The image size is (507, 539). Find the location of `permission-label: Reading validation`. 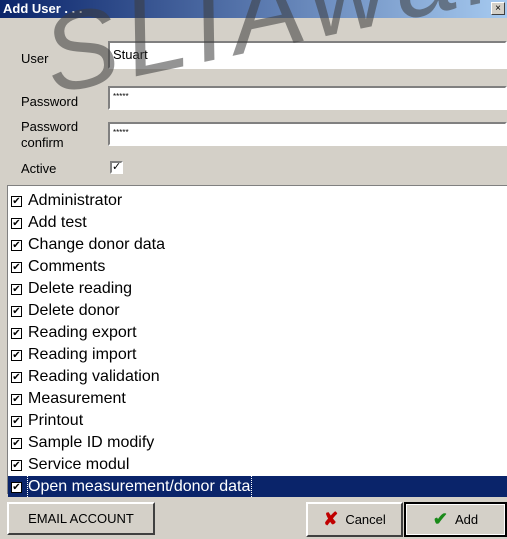

permission-label: Reading validation is located at coordinates (94, 376).